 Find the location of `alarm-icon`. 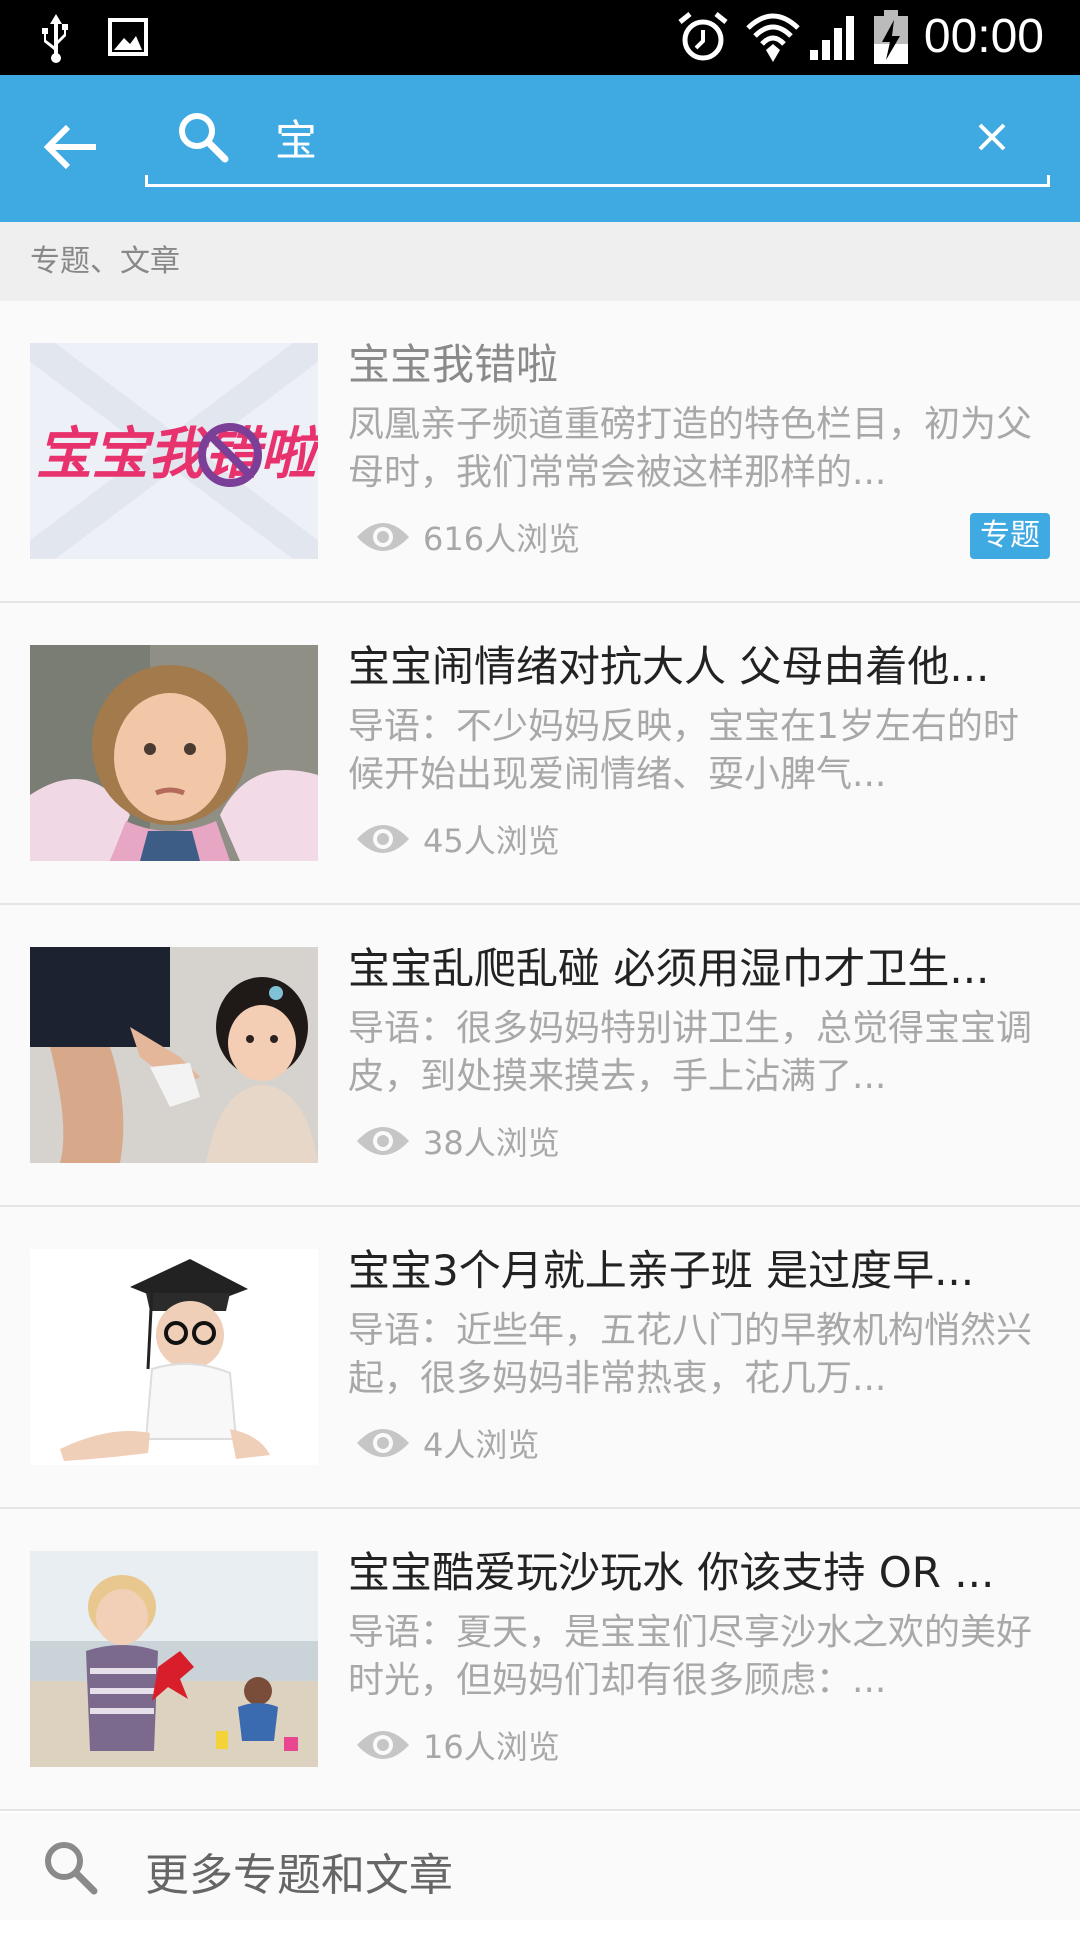

alarm-icon is located at coordinates (703, 36).